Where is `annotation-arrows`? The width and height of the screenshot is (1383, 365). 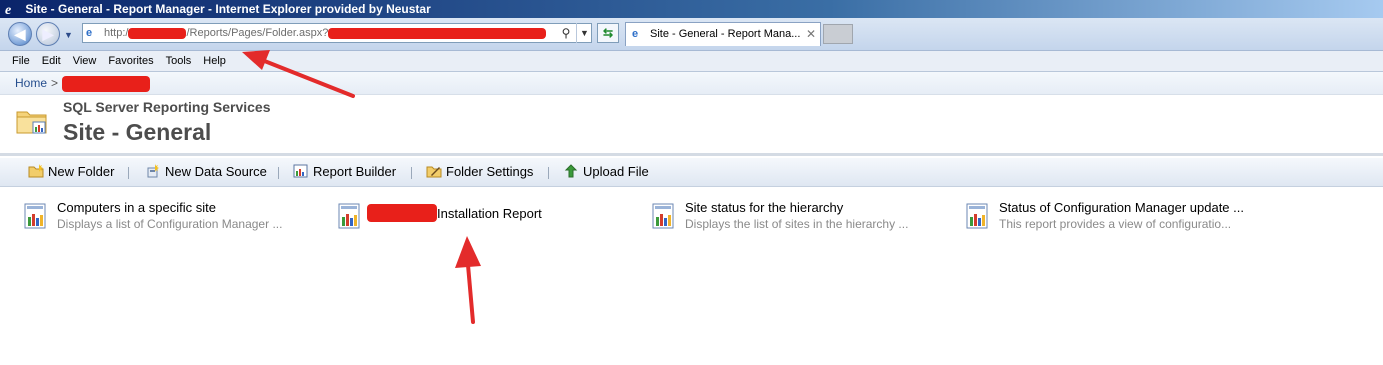 annotation-arrows is located at coordinates (361, 187).